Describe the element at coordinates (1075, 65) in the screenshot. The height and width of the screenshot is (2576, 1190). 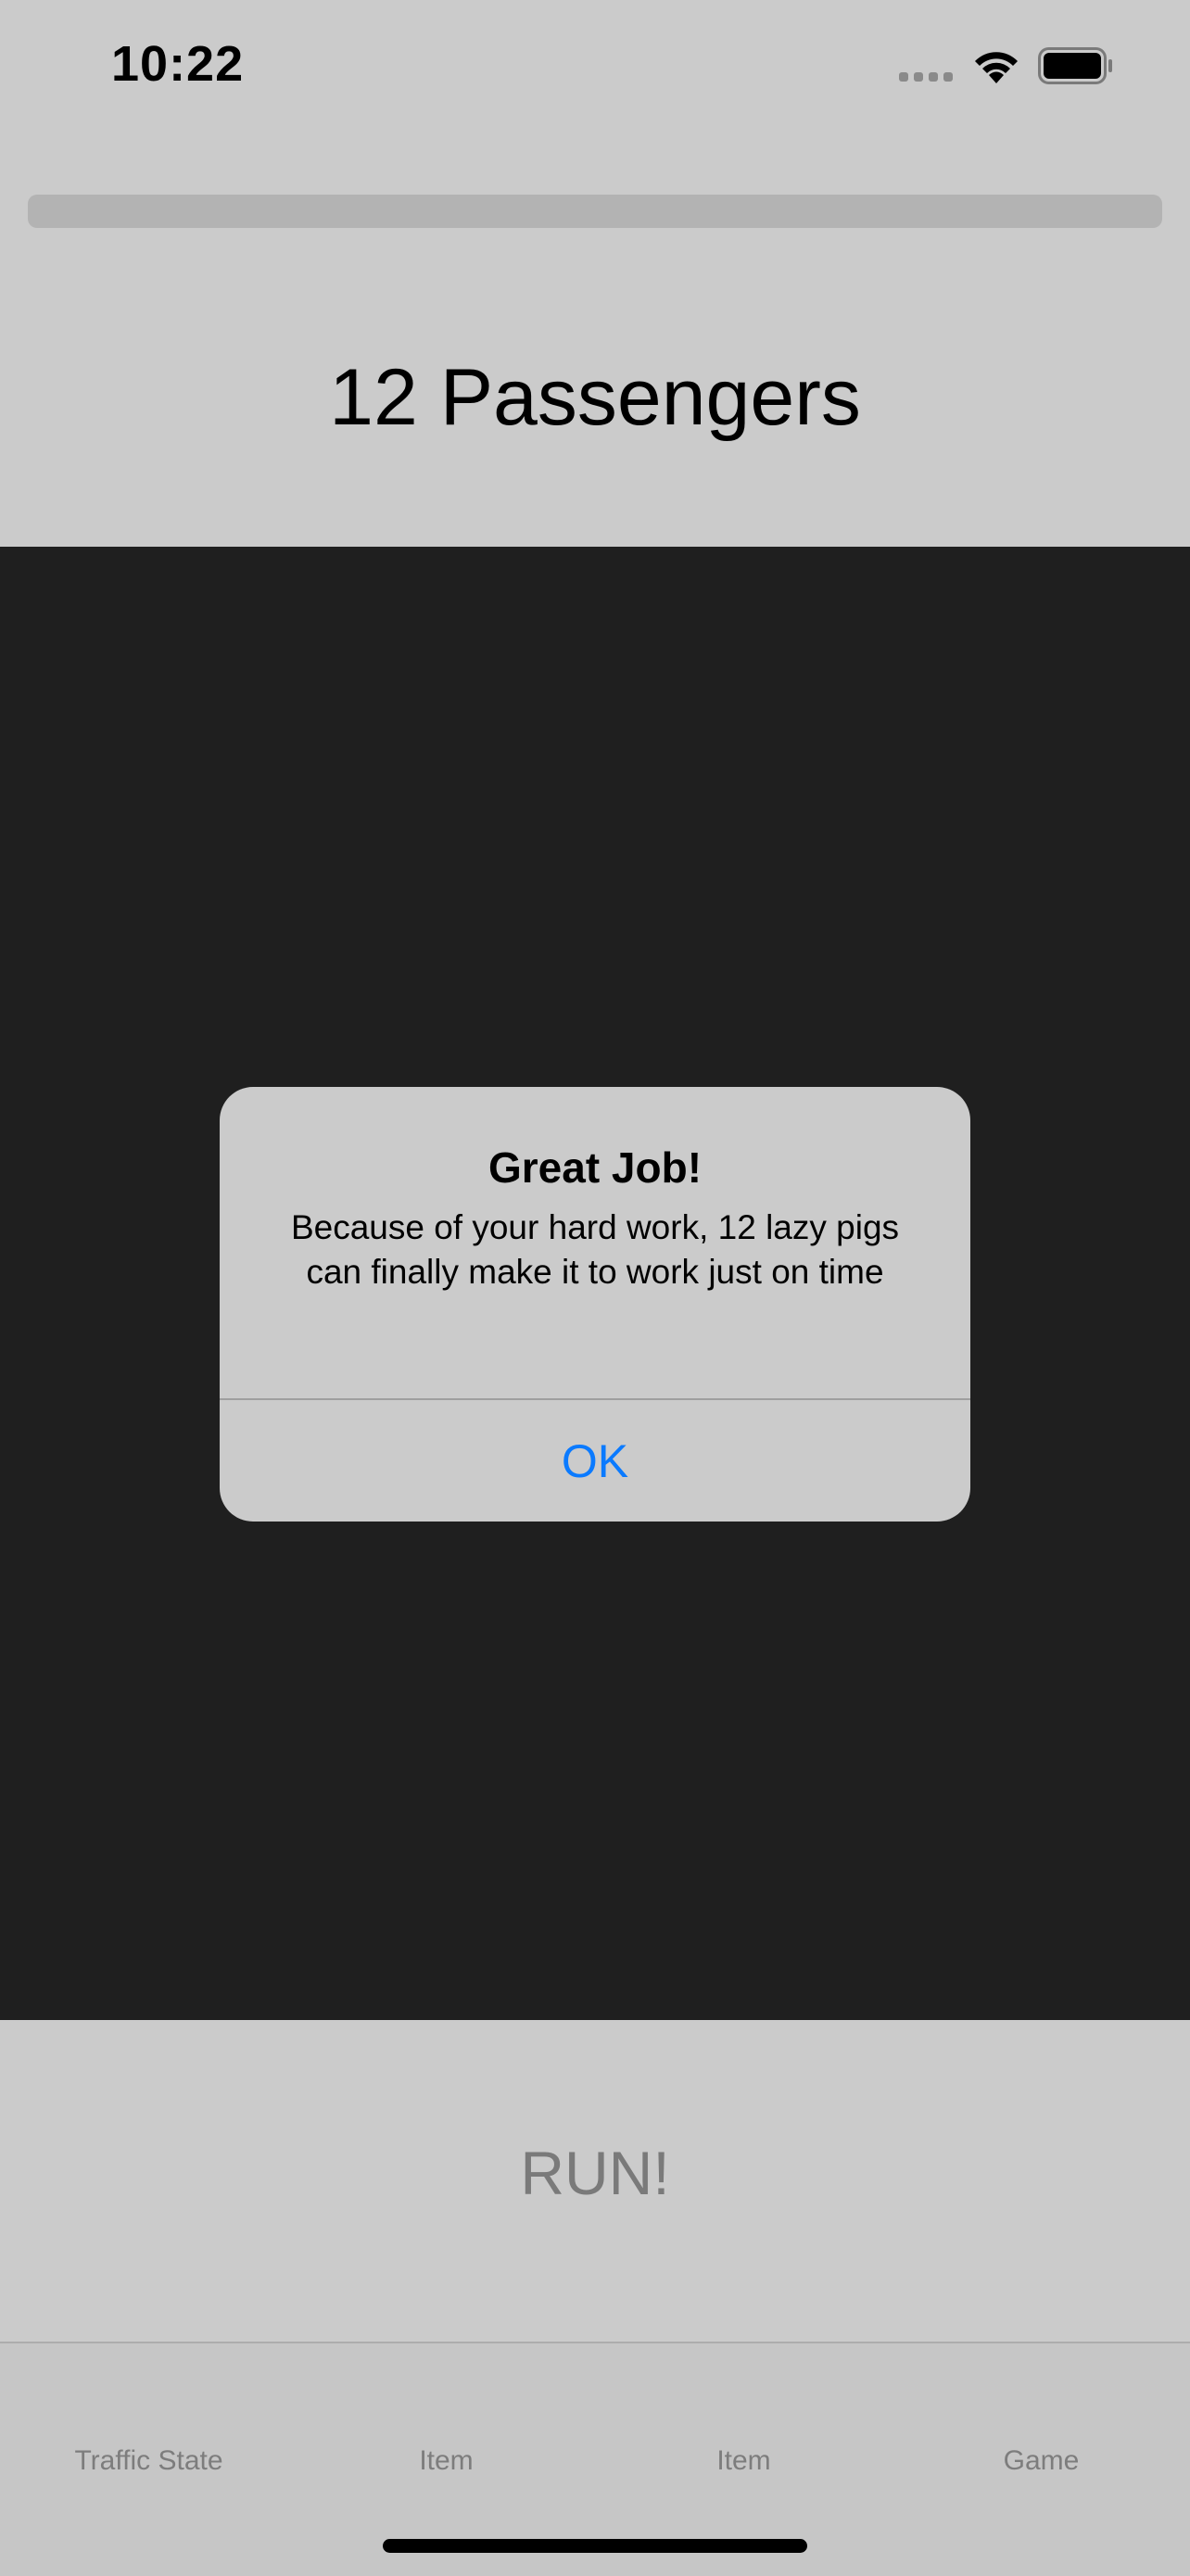
I see `battery-icon` at that location.